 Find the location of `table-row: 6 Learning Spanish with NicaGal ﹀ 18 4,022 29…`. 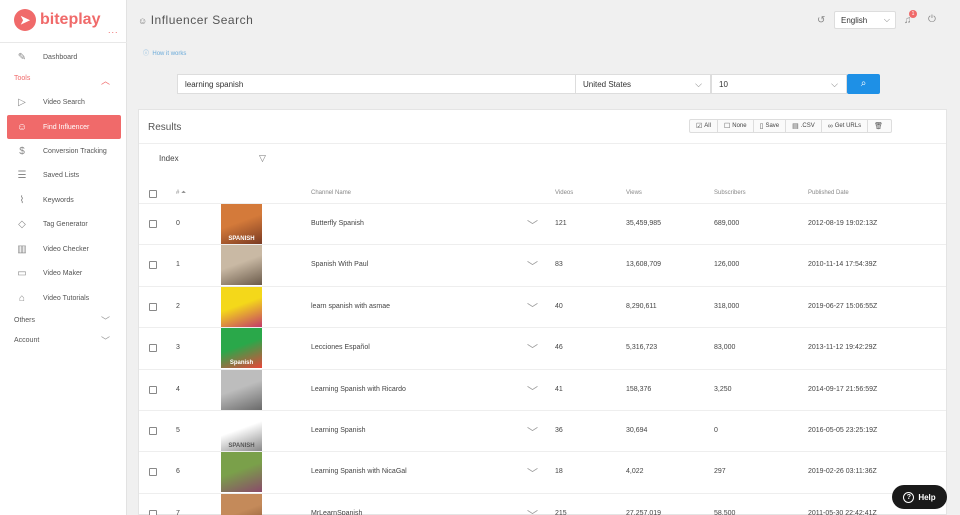

table-row: 6 Learning Spanish with NicaGal ﹀ 18 4,022 29… is located at coordinates (542, 472).